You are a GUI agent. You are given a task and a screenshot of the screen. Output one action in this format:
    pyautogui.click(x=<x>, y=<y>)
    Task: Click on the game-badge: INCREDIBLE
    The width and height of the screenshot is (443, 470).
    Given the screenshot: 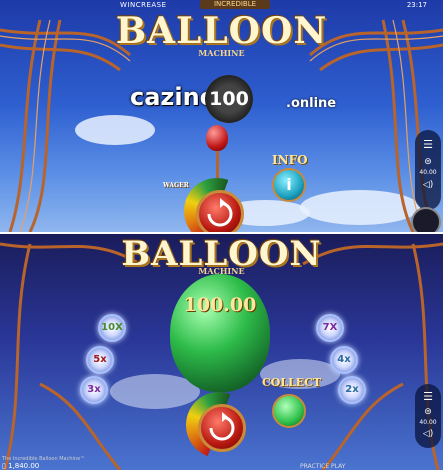 What is the action you would take?
    pyautogui.click(x=235, y=4)
    